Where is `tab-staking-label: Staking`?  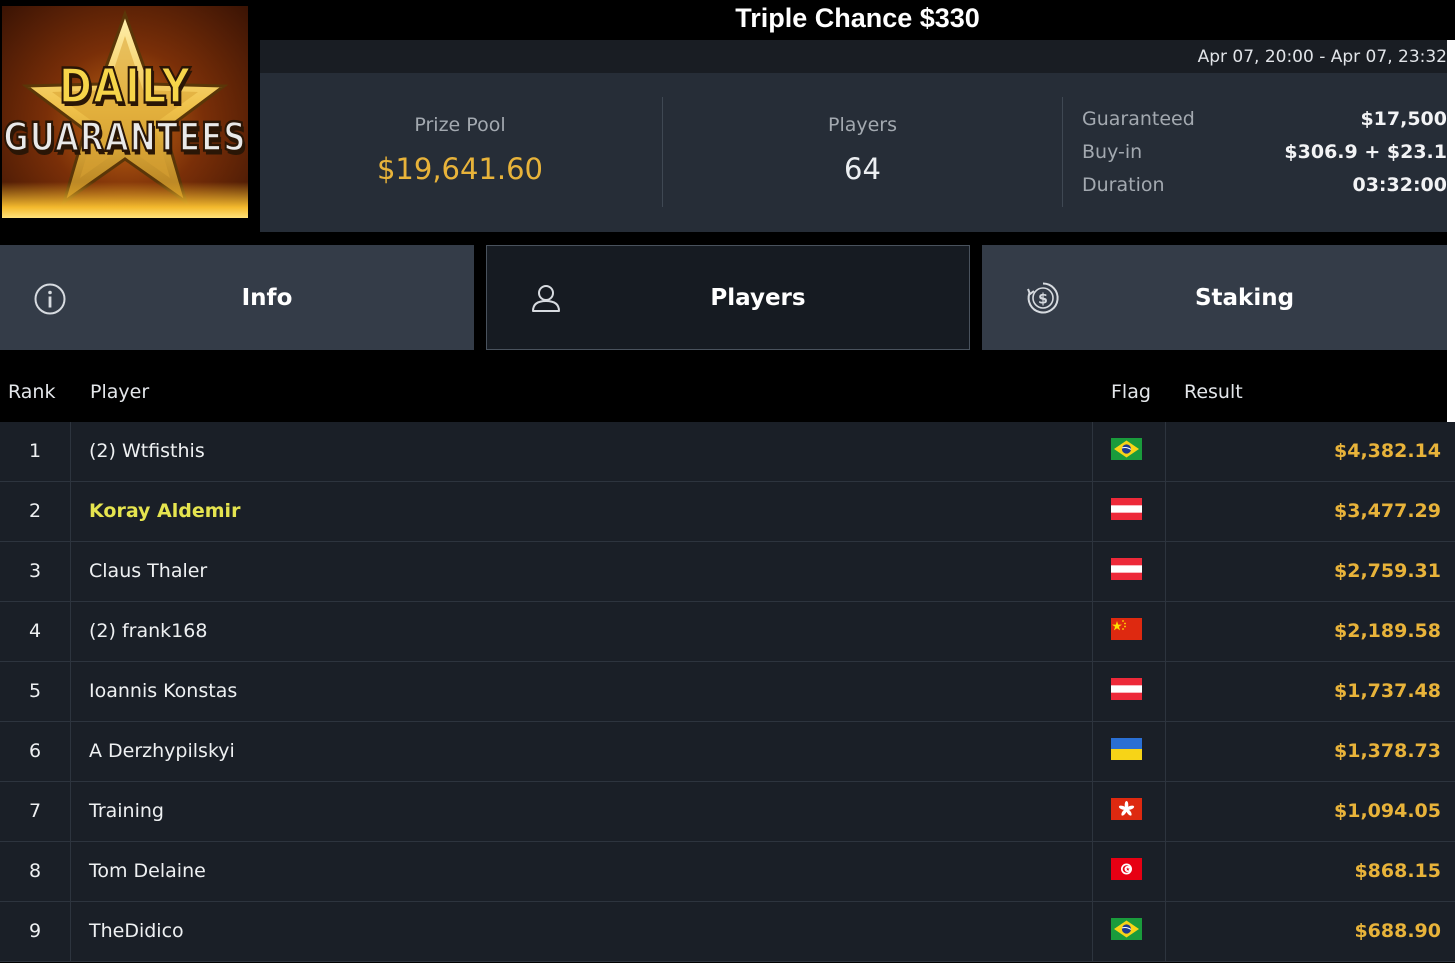
tab-staking-label: Staking is located at coordinates (1244, 297).